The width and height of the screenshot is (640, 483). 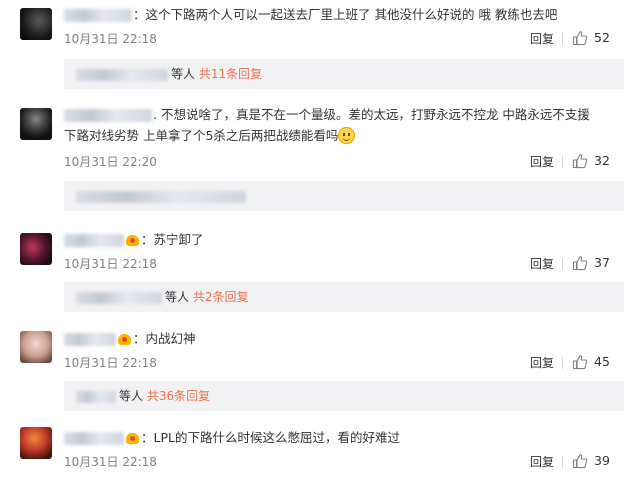 What do you see at coordinates (602, 460) in the screenshot?
I see `like-count: 39` at bounding box center [602, 460].